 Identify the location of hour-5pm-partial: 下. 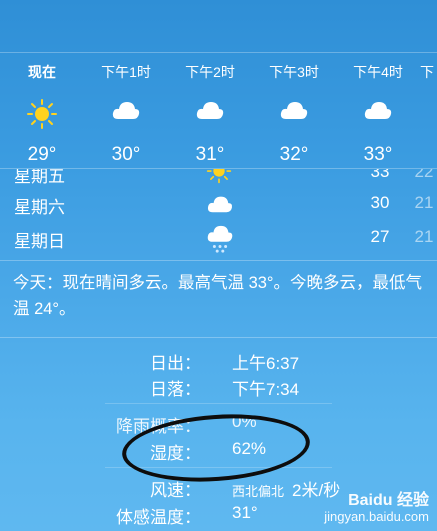
(428, 72).